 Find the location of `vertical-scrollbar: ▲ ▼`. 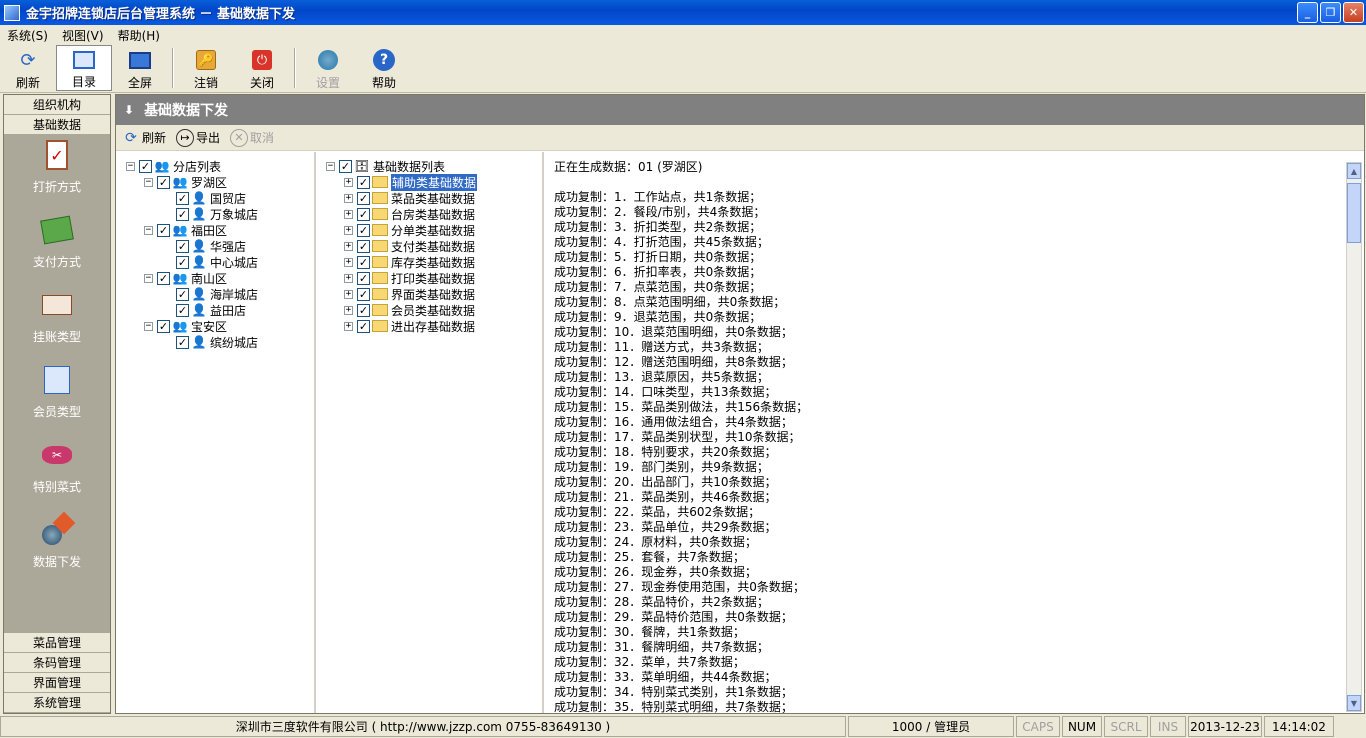

vertical-scrollbar: ▲ ▼ is located at coordinates (1354, 437).